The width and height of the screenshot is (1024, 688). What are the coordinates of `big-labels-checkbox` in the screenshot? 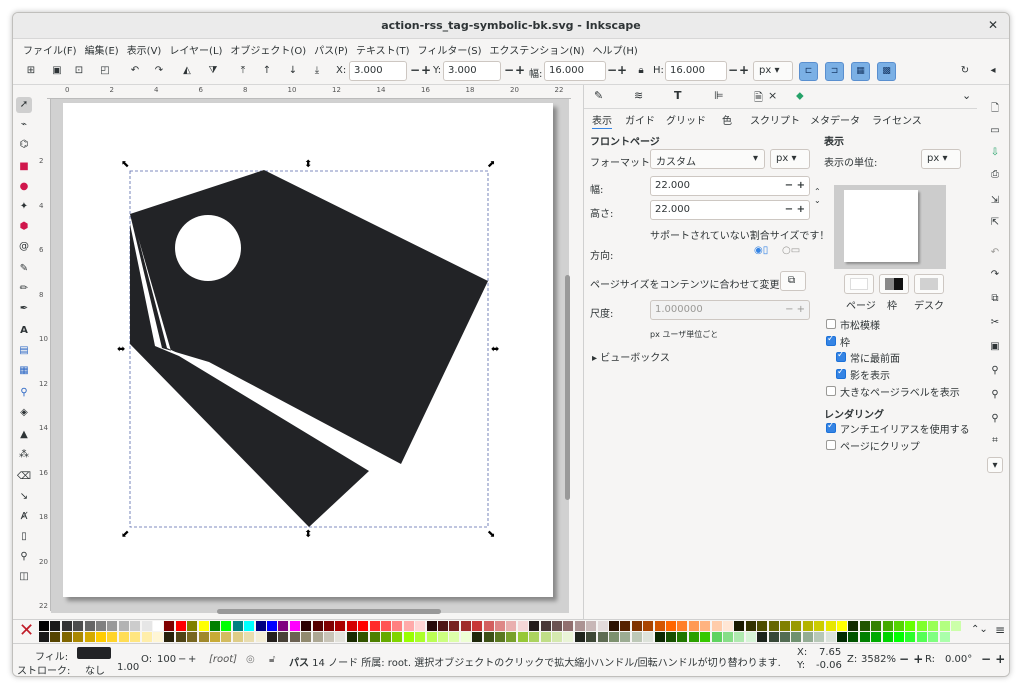 It's located at (831, 391).